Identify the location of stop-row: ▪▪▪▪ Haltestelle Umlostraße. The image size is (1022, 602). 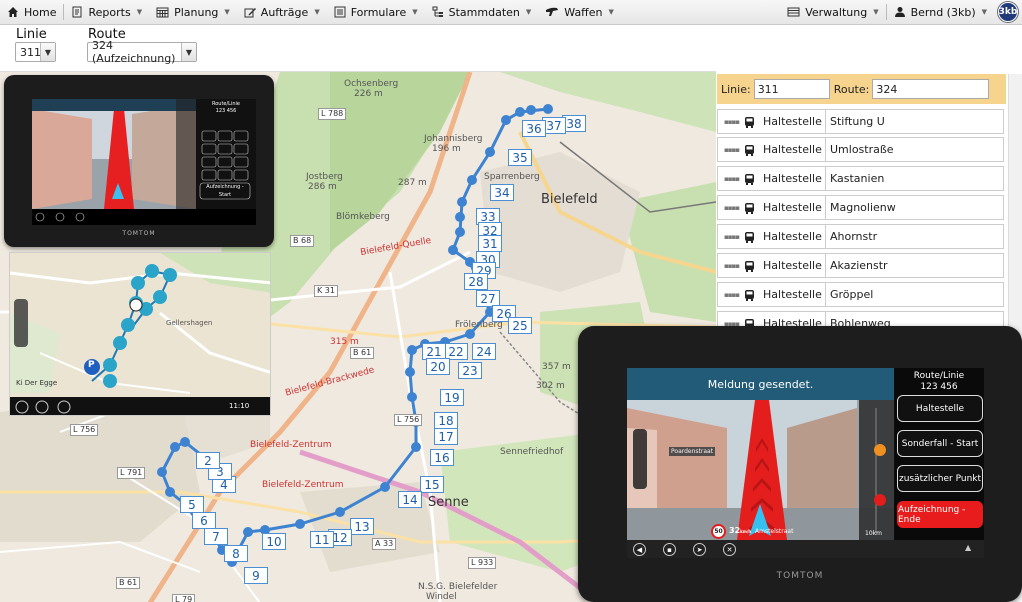
(860, 149).